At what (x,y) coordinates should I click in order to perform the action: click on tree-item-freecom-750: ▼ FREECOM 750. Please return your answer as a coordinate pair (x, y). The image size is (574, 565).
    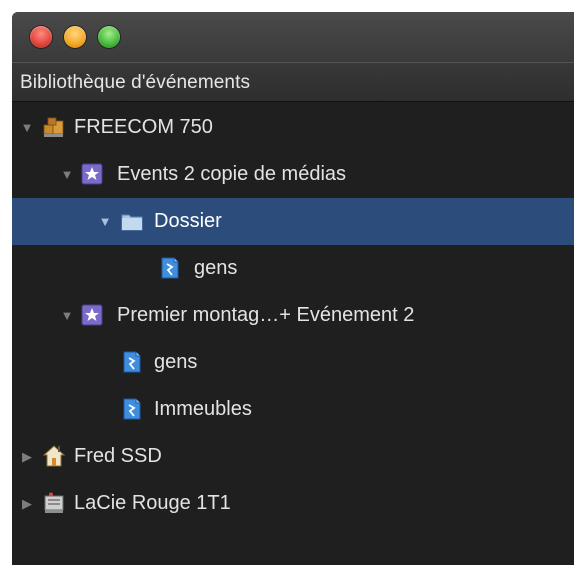
    Looking at the image, I should click on (293, 127).